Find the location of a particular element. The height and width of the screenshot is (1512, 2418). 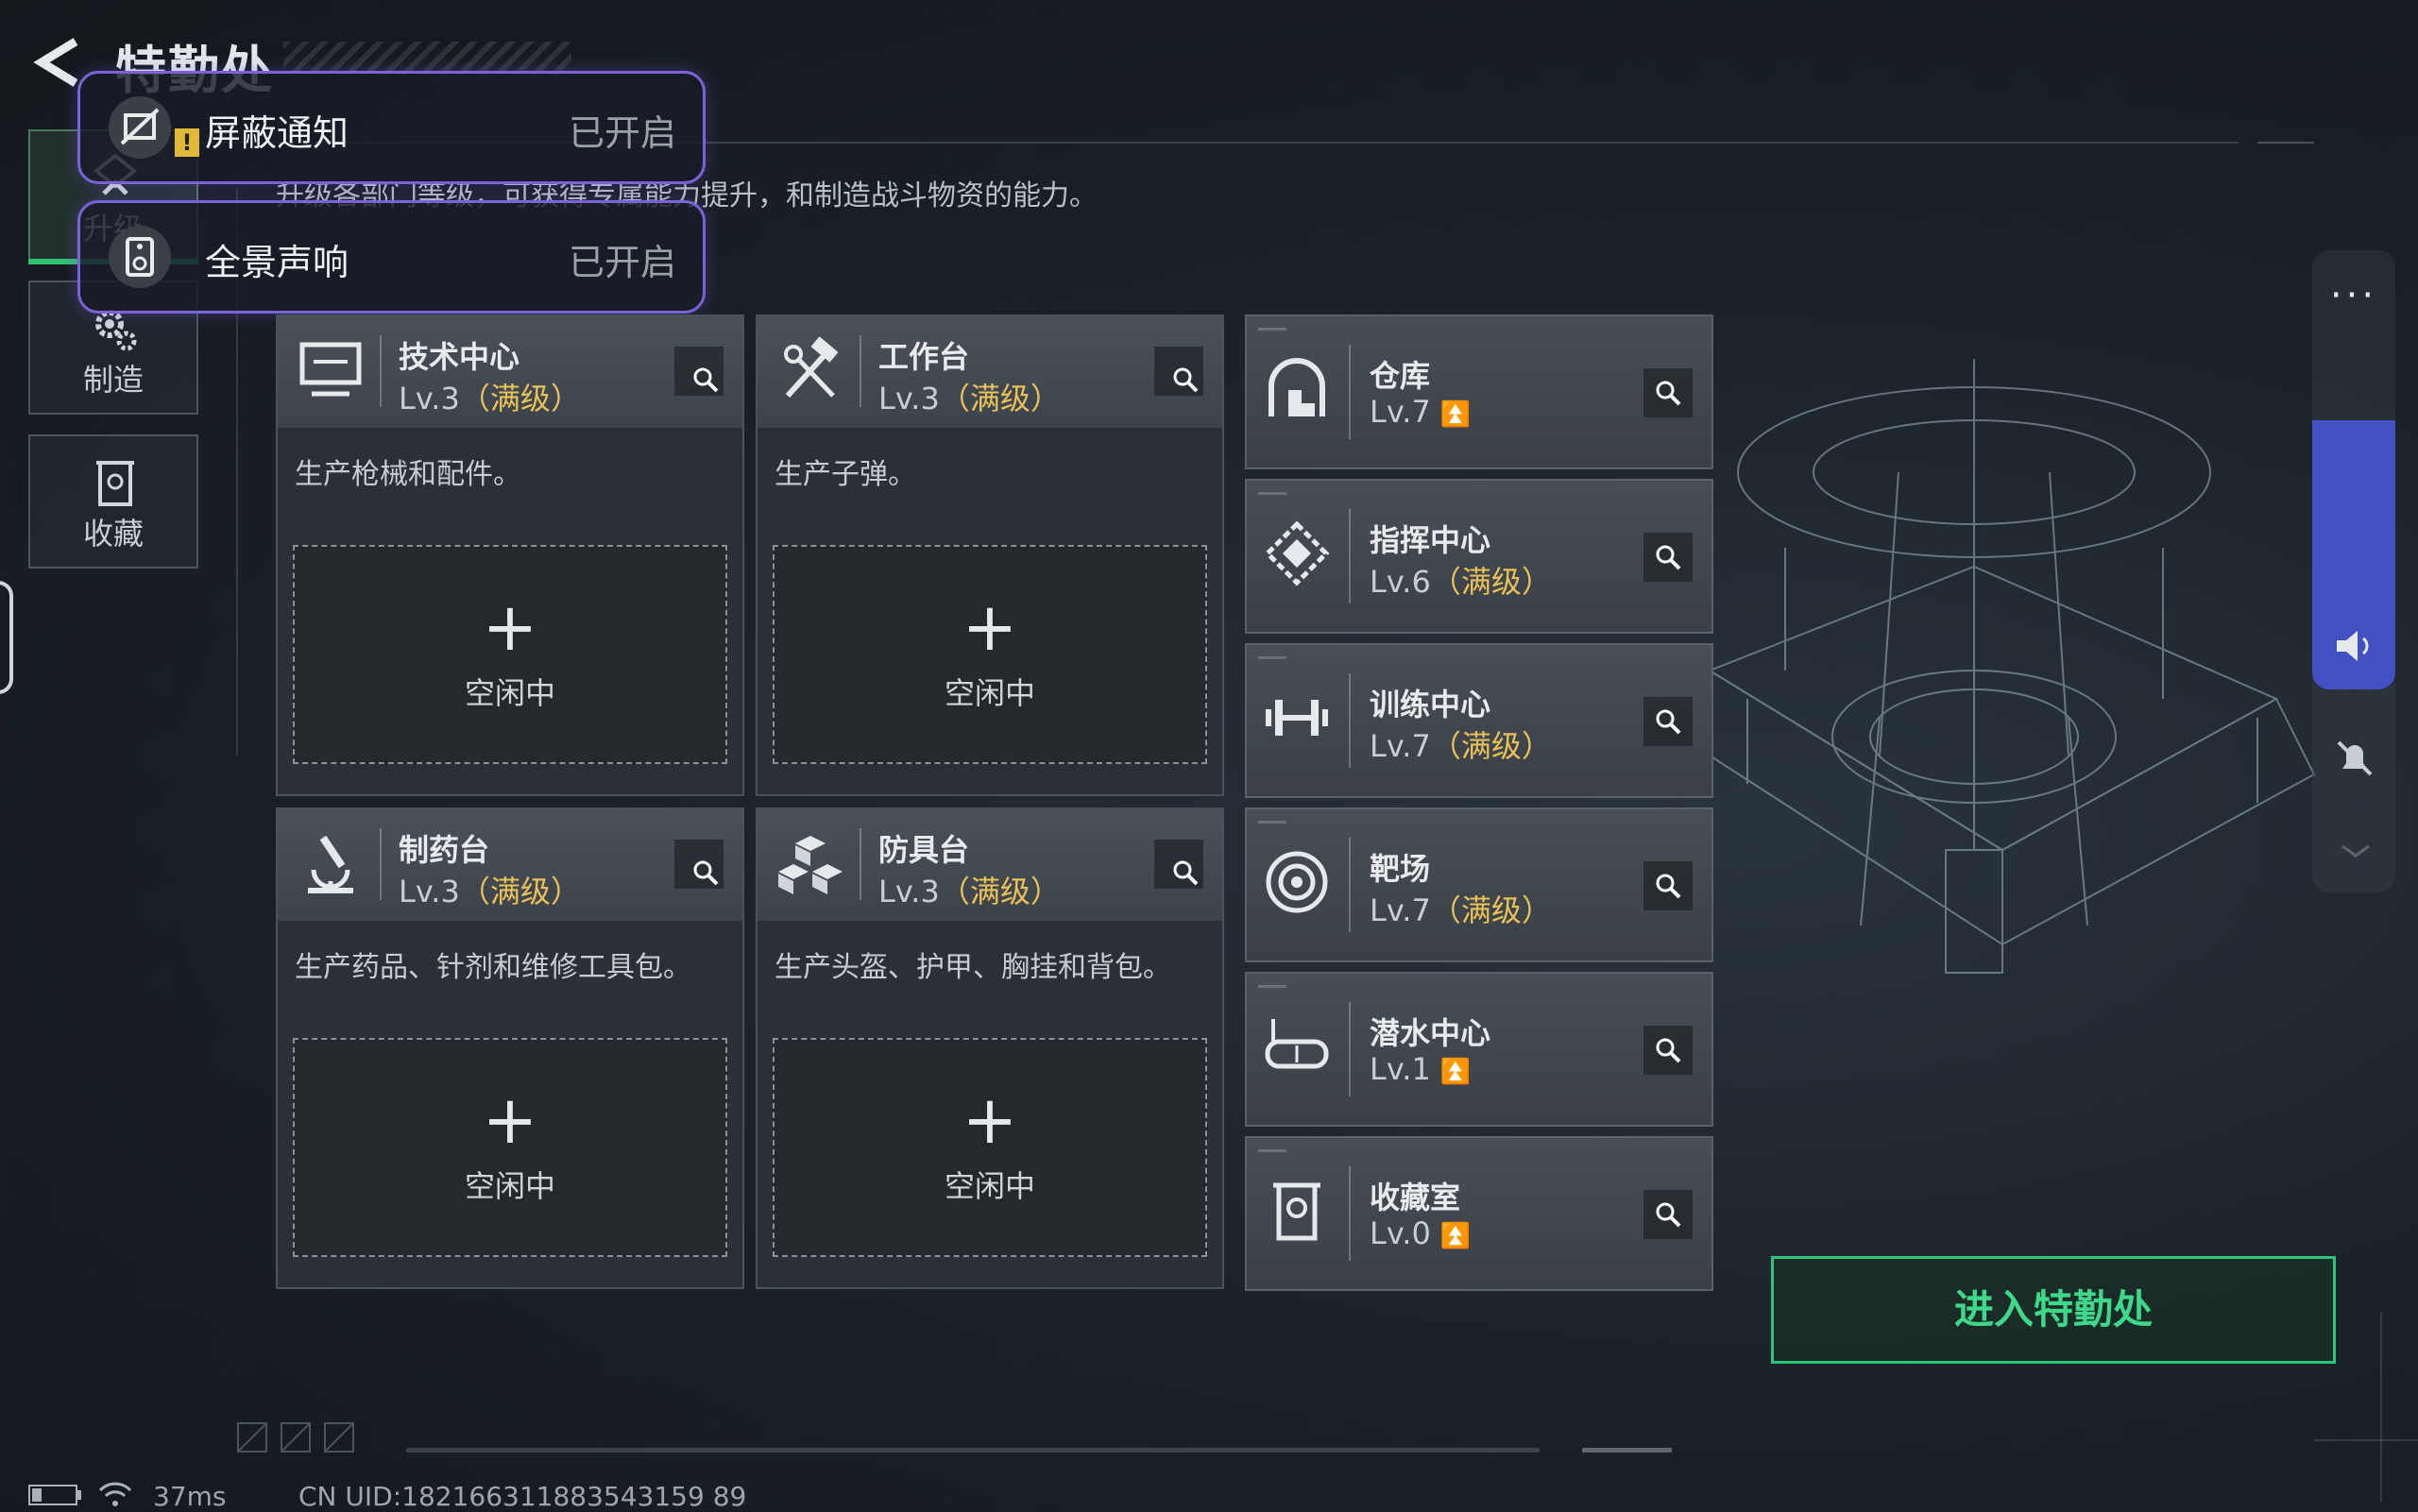

hammer-wrench-icon is located at coordinates (812, 367).